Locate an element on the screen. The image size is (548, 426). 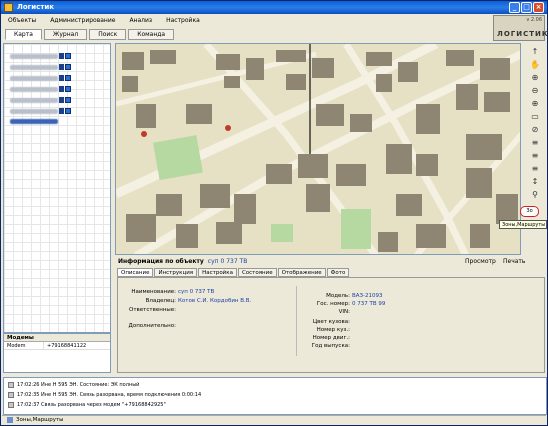
menu-administration: Администрирование is located at coordinates (82, 20).